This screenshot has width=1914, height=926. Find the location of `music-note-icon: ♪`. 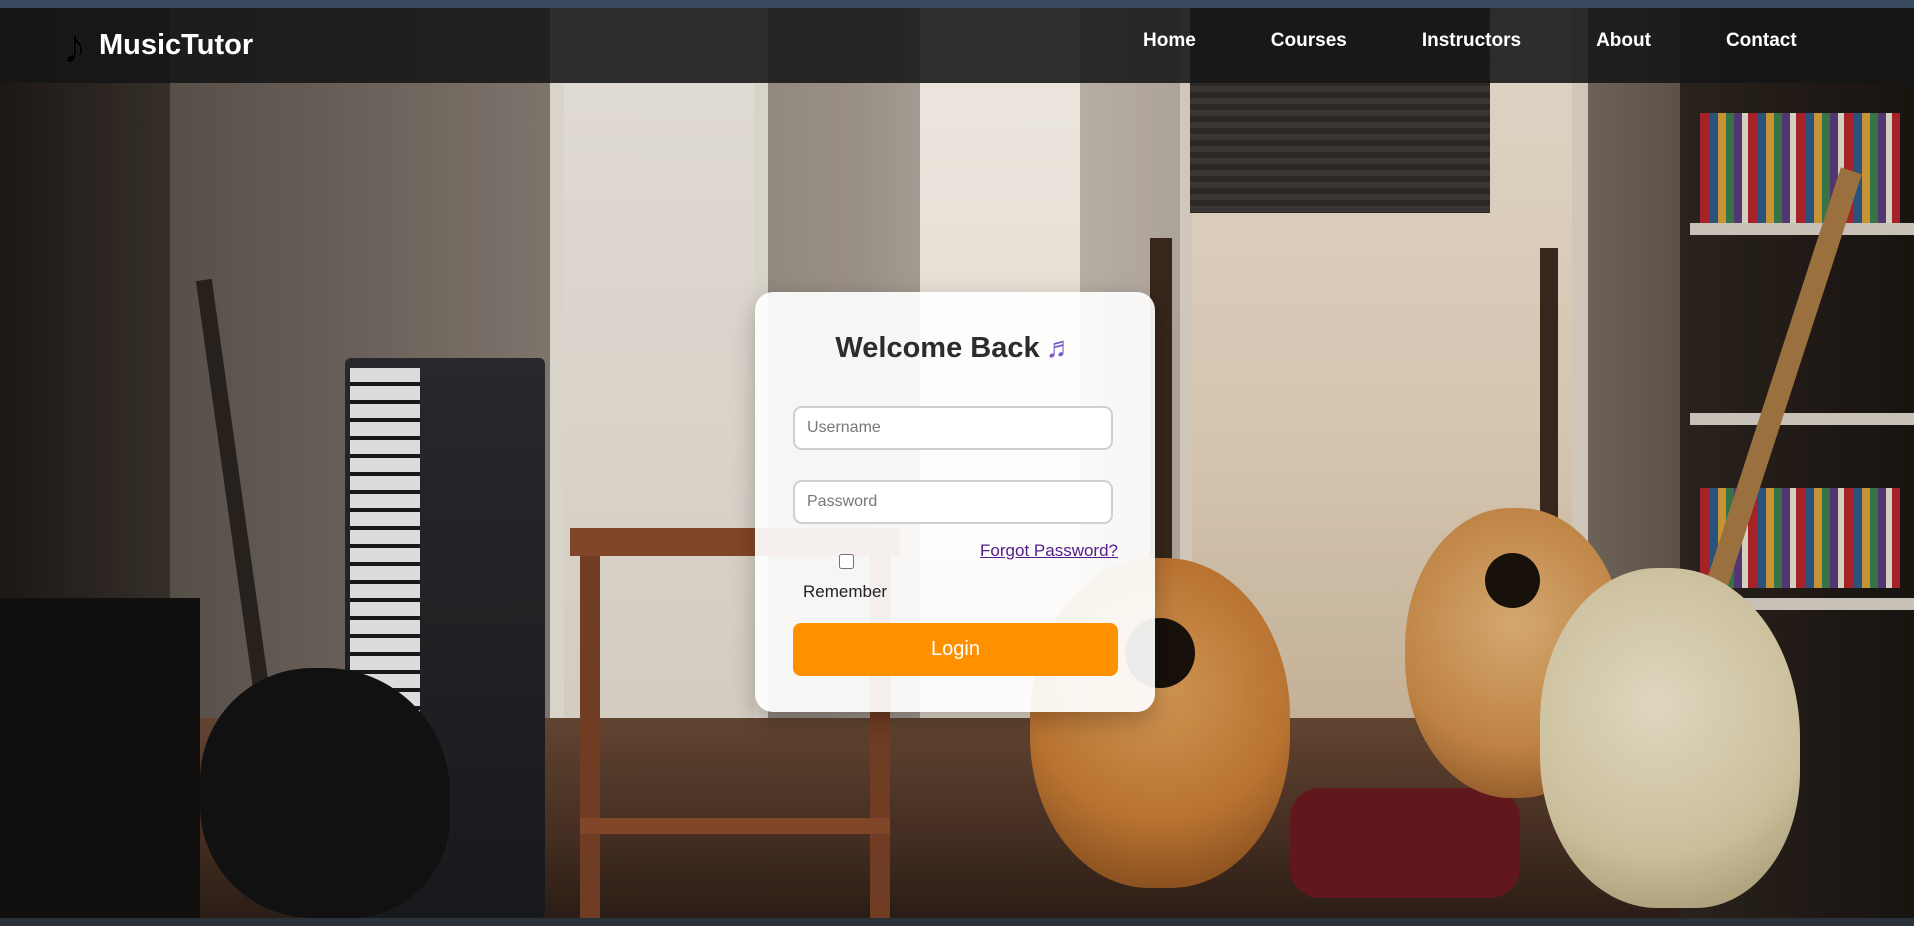

music-note-icon: ♪ is located at coordinates (74, 45).